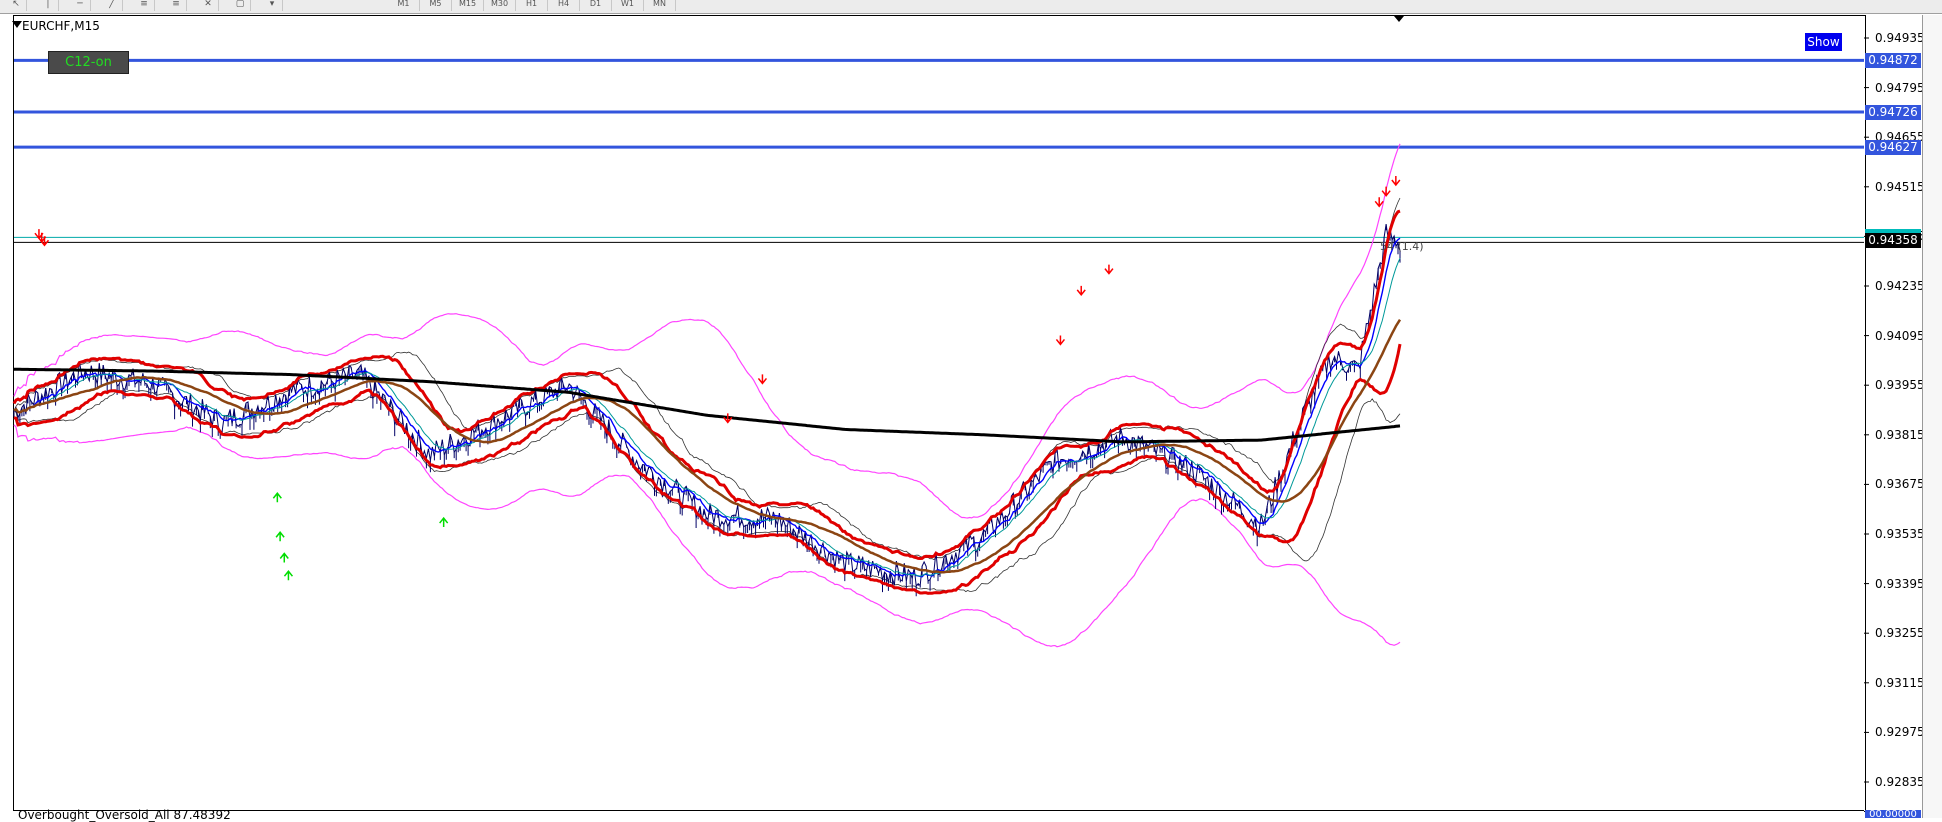 The image size is (1942, 822). I want to click on time-marker-icon, so click(1399, 19).